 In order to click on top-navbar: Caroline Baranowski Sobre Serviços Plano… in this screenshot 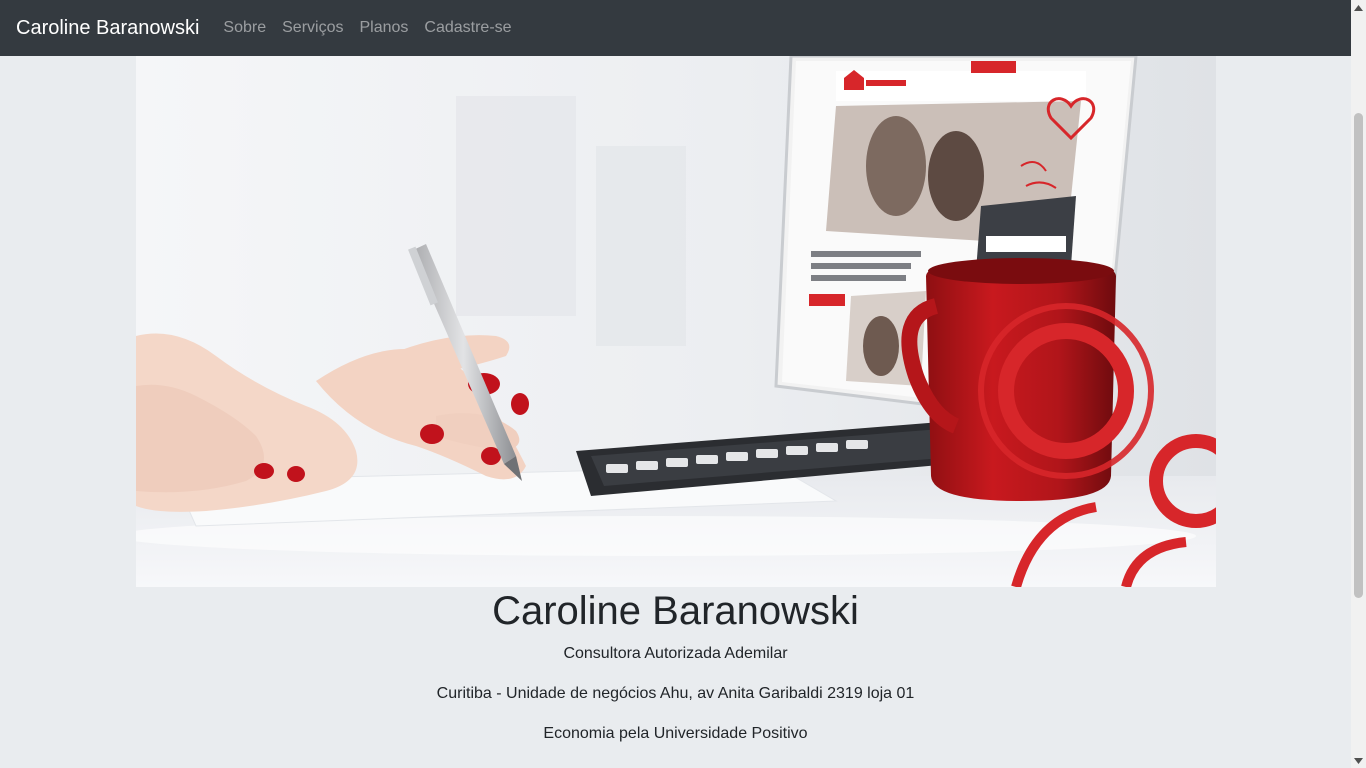, I will do `click(675, 28)`.